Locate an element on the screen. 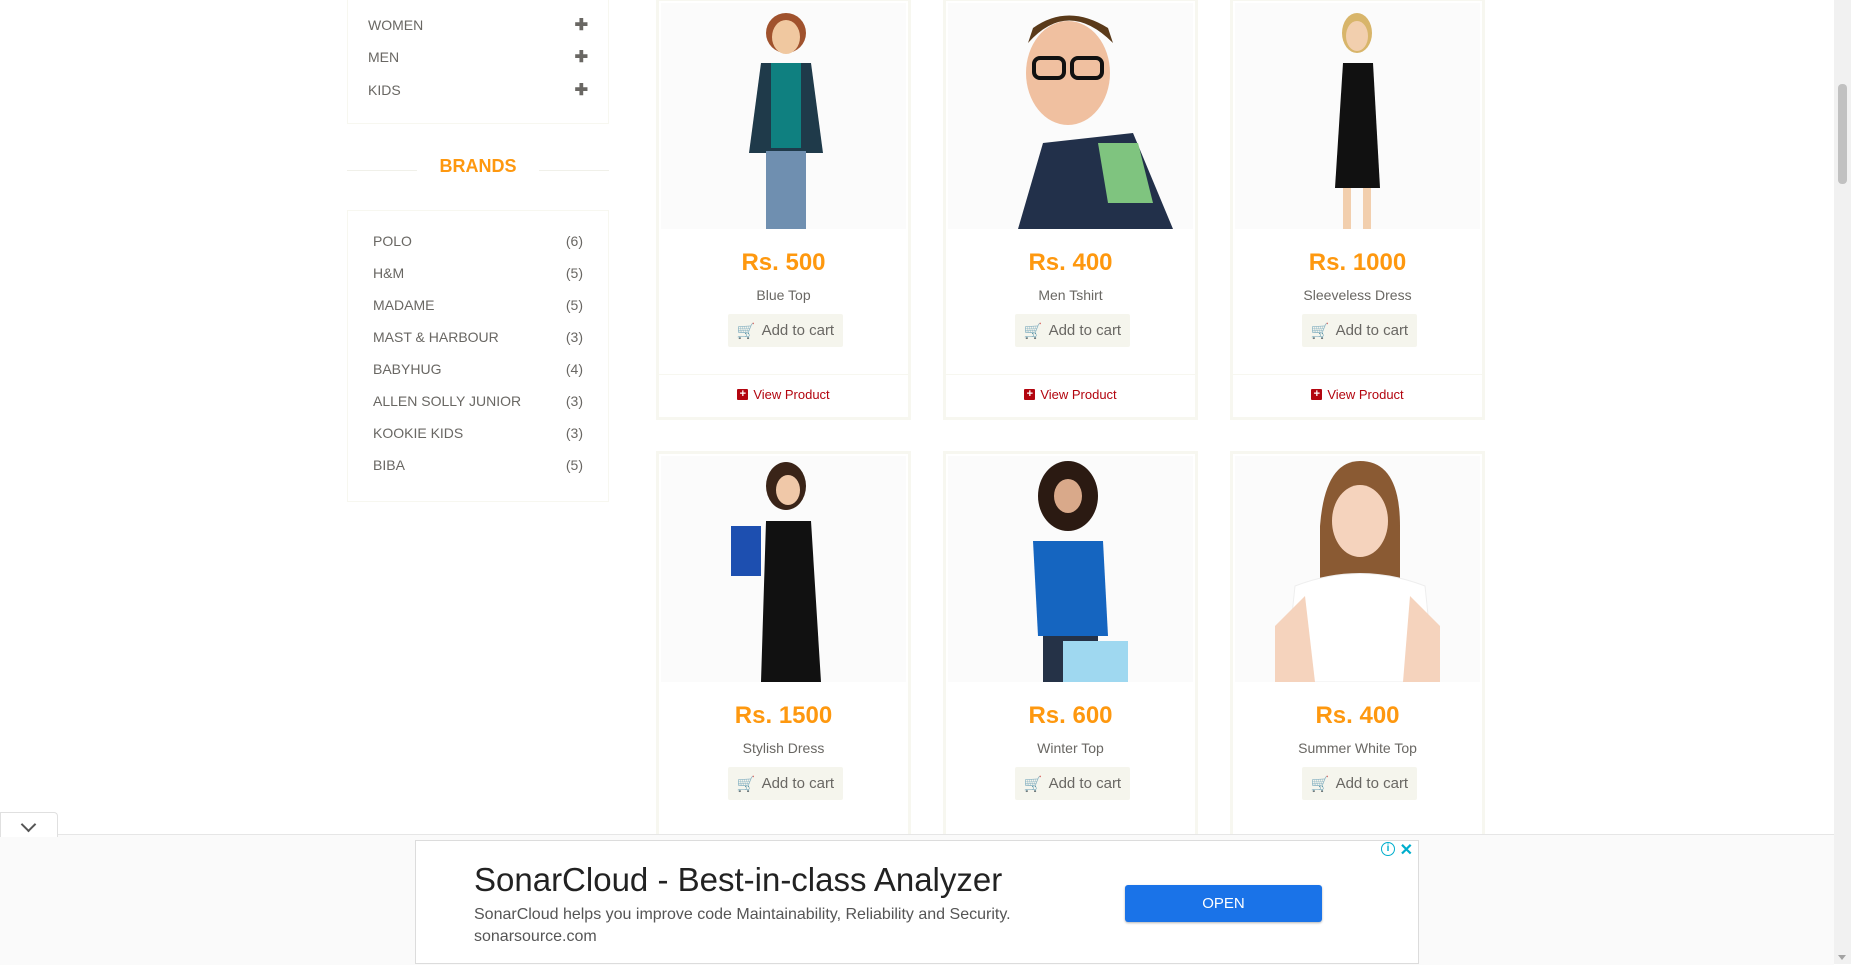  product-name: Stylish Dress is located at coordinates (783, 748).